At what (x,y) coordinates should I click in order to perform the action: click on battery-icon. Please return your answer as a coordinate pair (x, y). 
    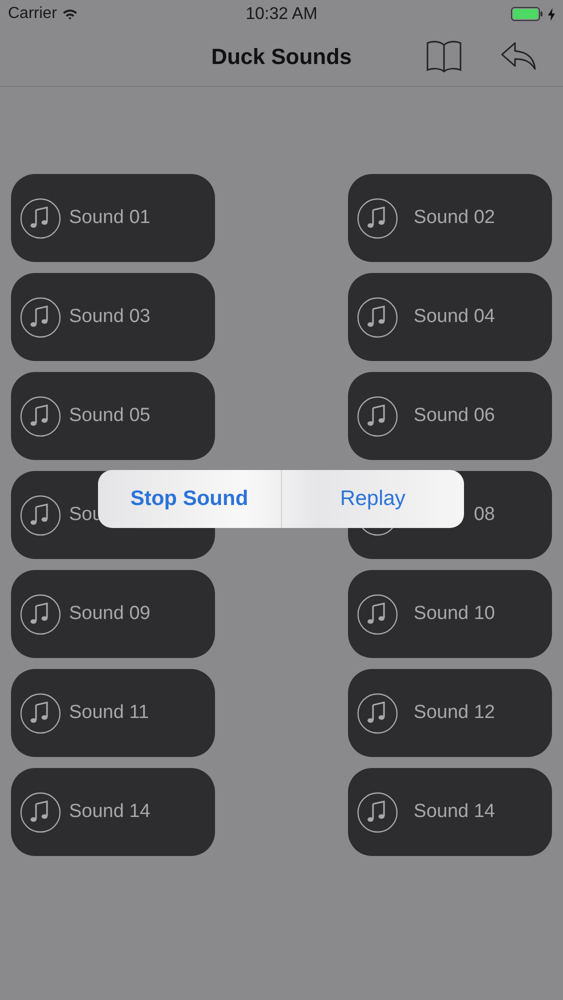
    Looking at the image, I should click on (527, 14).